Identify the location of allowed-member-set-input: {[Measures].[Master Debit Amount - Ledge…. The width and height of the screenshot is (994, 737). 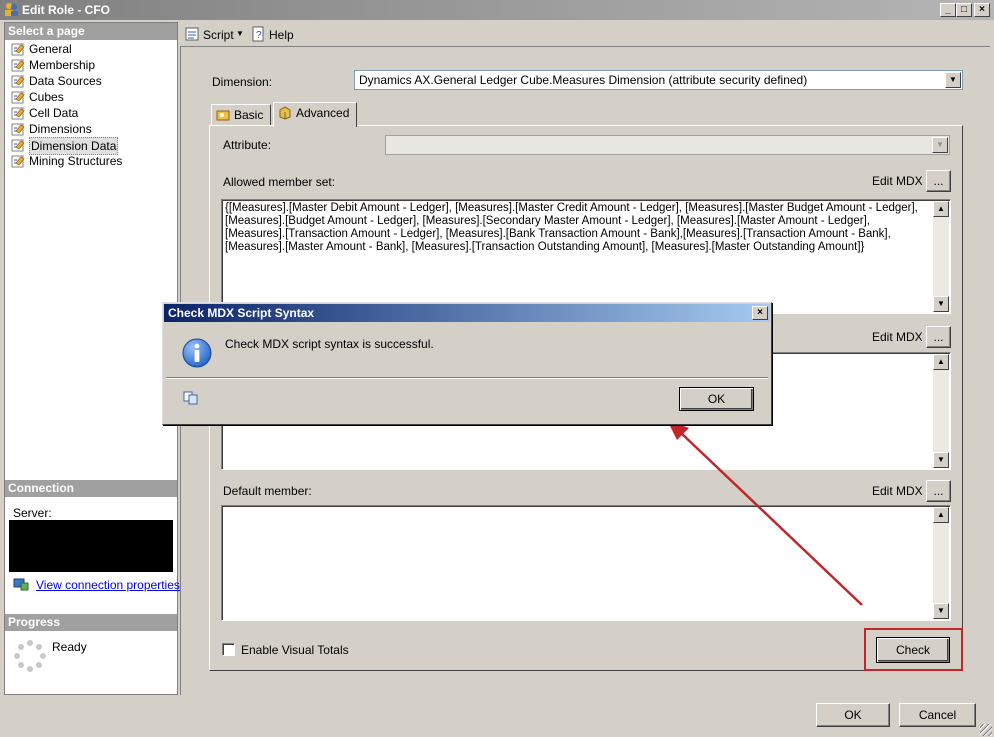
(586, 256).